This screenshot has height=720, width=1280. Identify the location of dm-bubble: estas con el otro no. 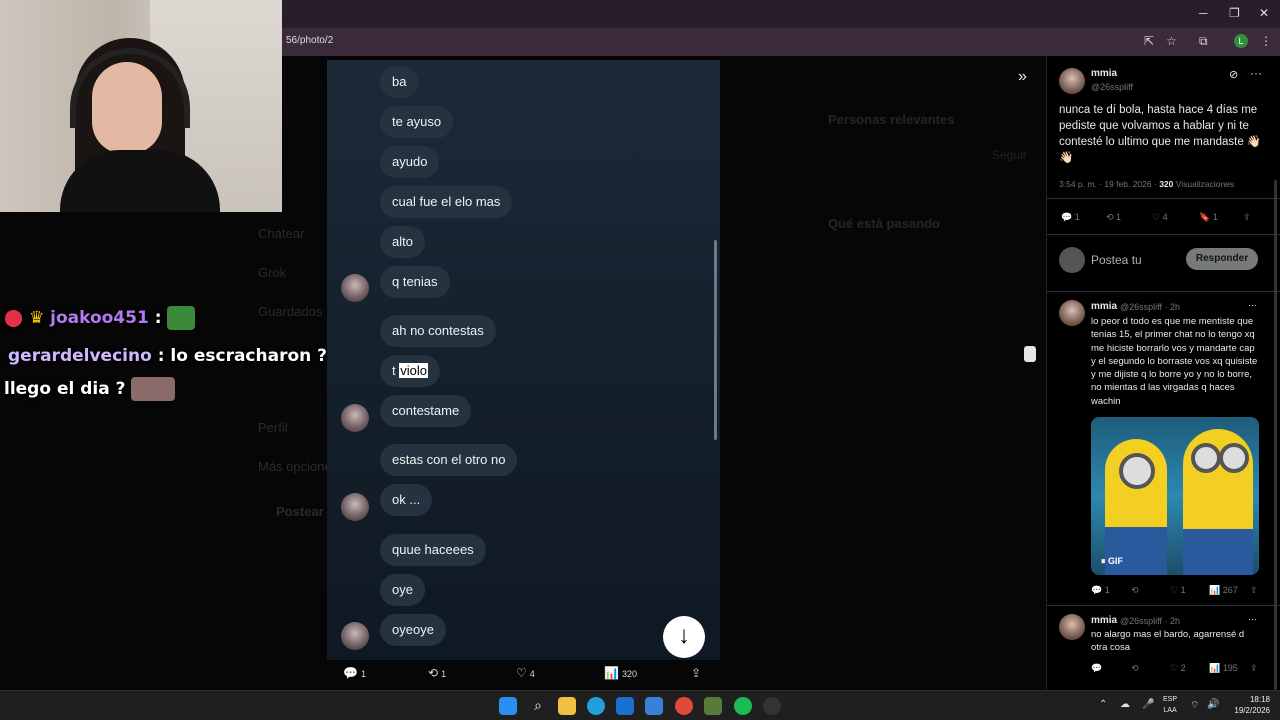
(449, 460).